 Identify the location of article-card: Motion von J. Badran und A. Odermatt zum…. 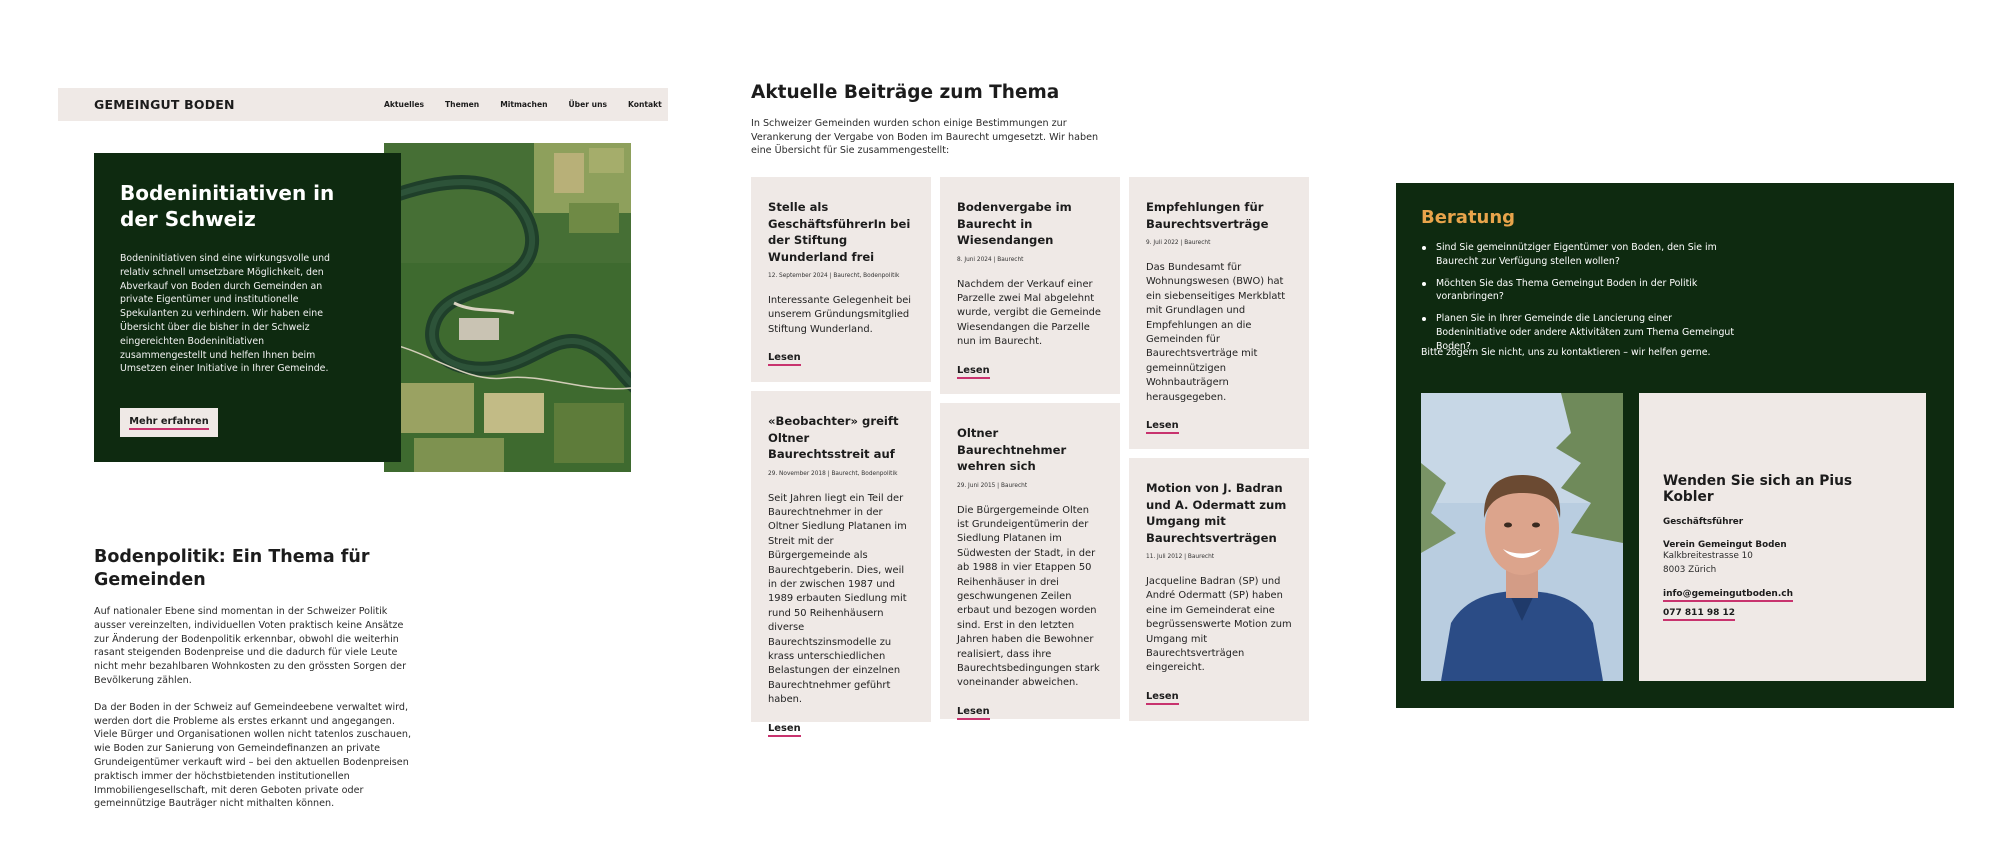
(1219, 589).